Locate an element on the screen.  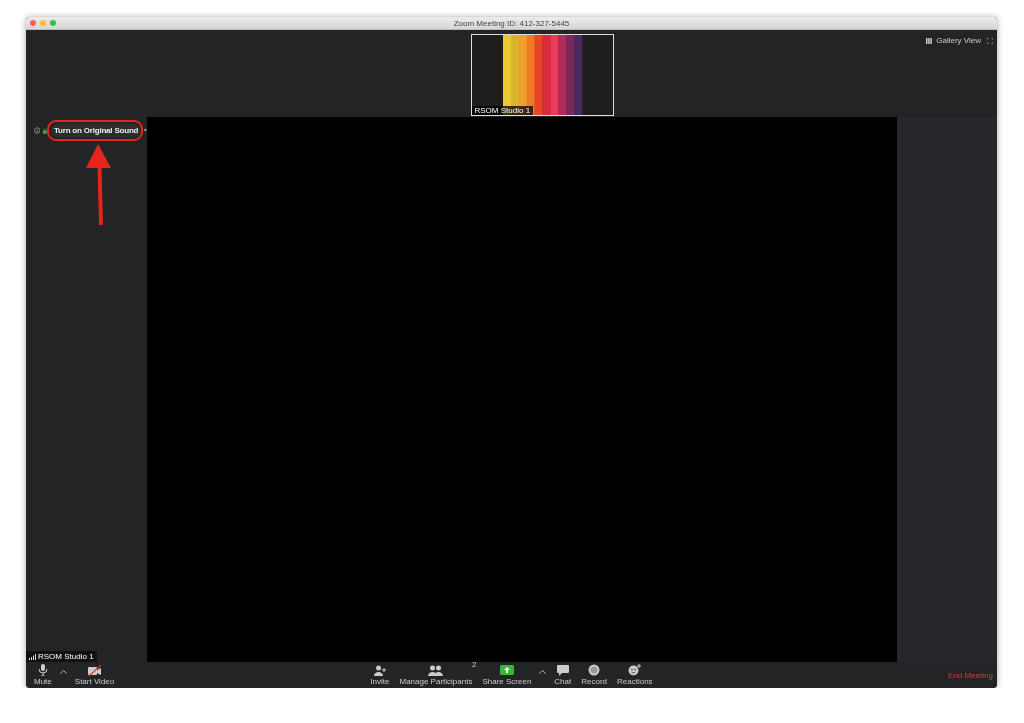
original-sound-button: Turn on Original Sound is located at coordinates (96, 130).